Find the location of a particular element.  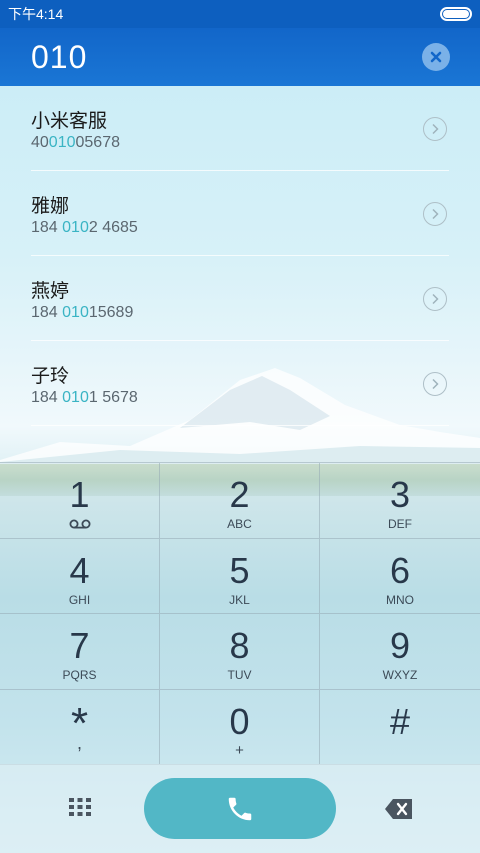

key-4: 4 GHI is located at coordinates (80, 576).